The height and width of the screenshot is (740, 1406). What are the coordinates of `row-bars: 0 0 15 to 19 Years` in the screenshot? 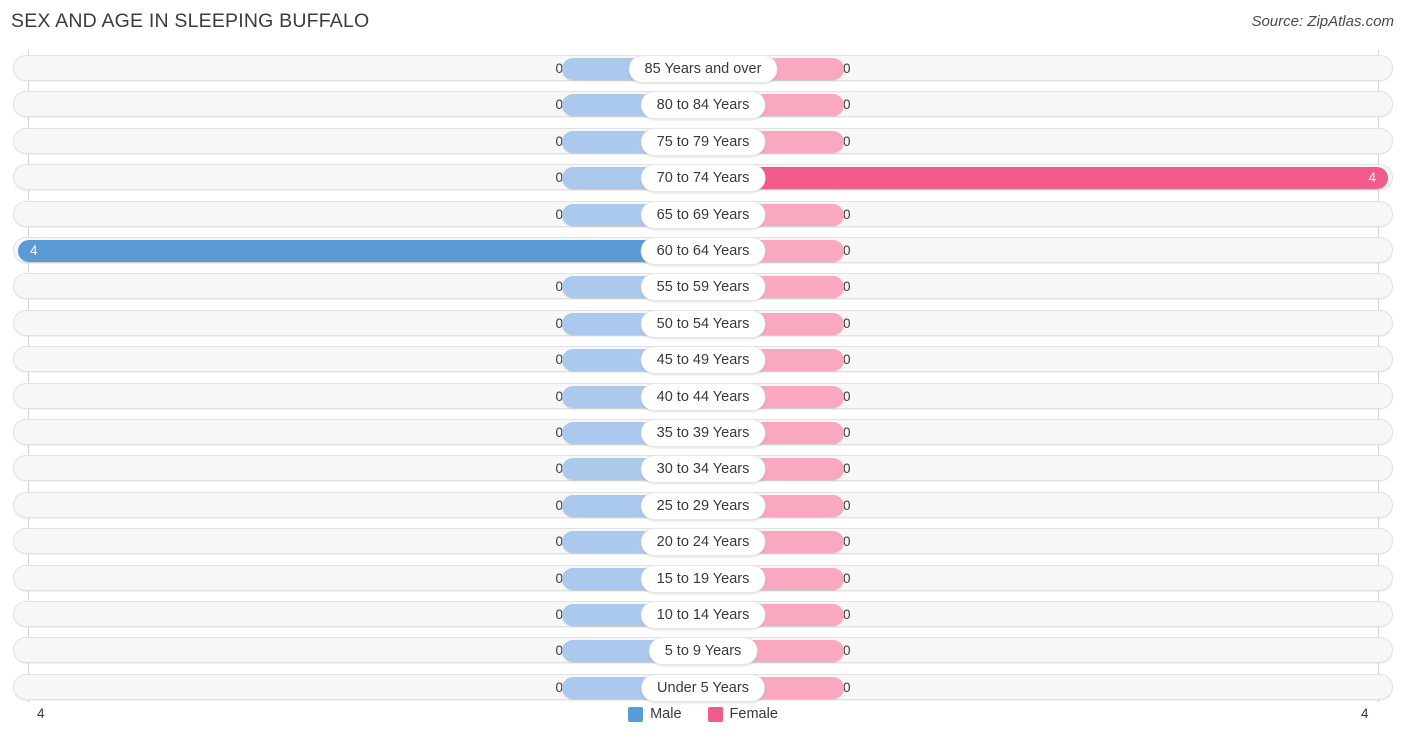 It's located at (703, 578).